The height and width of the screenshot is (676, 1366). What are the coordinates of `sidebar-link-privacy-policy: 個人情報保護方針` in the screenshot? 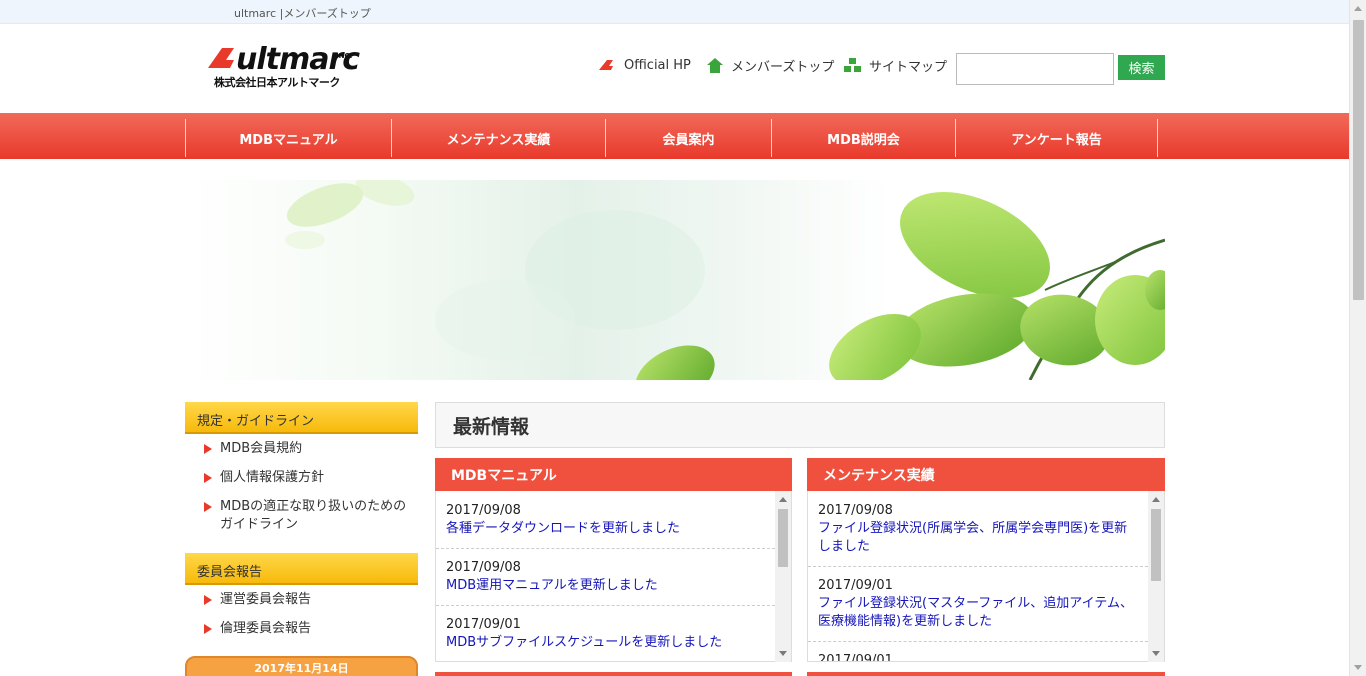 It's located at (309, 478).